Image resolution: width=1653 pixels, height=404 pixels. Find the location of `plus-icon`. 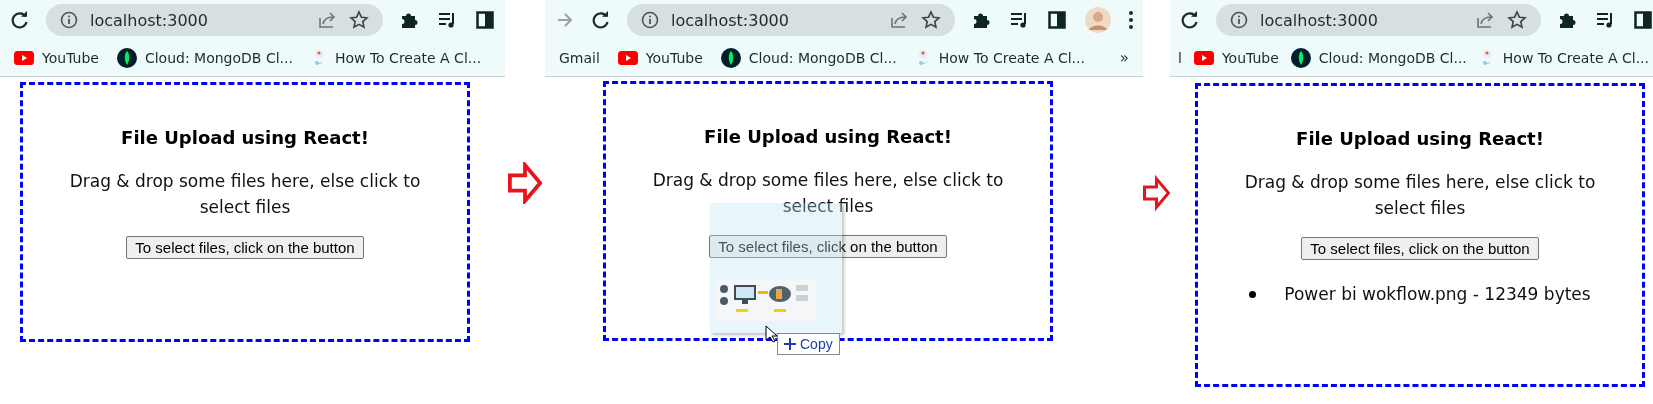

plus-icon is located at coordinates (790, 344).